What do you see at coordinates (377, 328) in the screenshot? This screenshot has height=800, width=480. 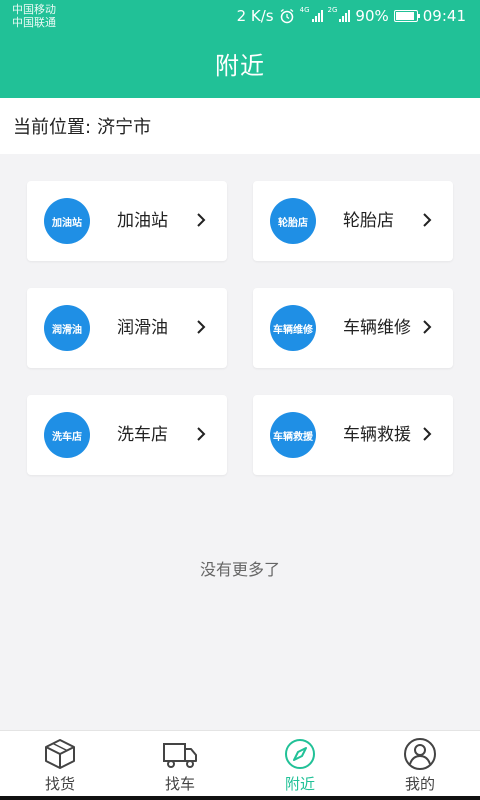 I see `category-label: 车辆维修` at bounding box center [377, 328].